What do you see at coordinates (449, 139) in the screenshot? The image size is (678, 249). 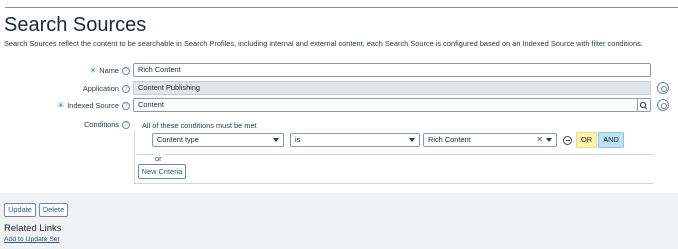 I see `condition-value: Rich Content` at bounding box center [449, 139].